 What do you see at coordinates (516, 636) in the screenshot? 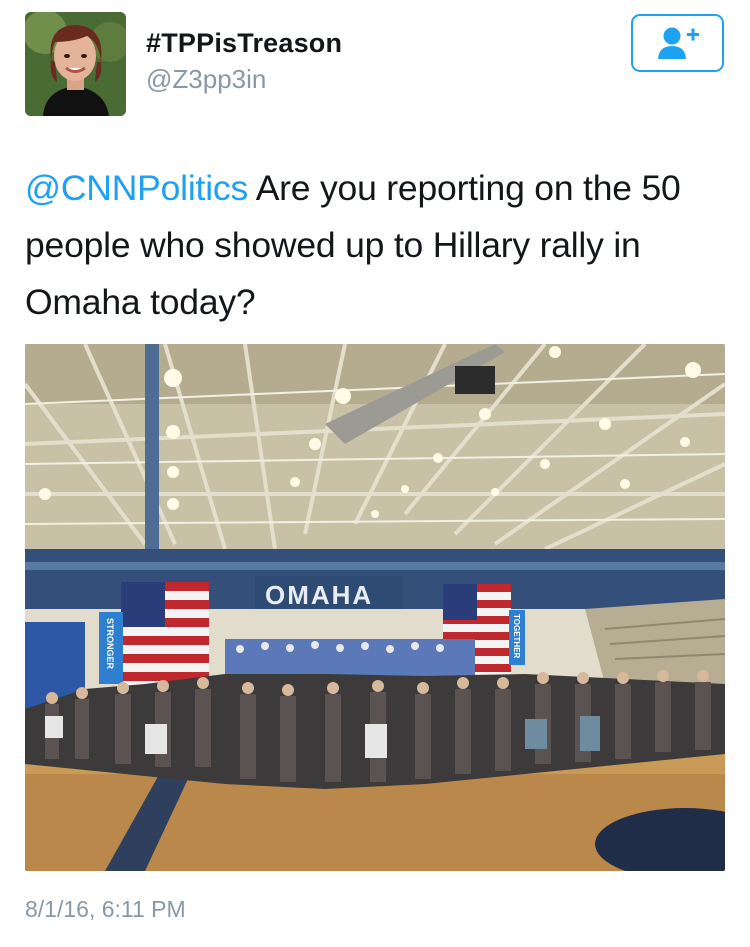
I see `together-sign: TOGETHER` at bounding box center [516, 636].